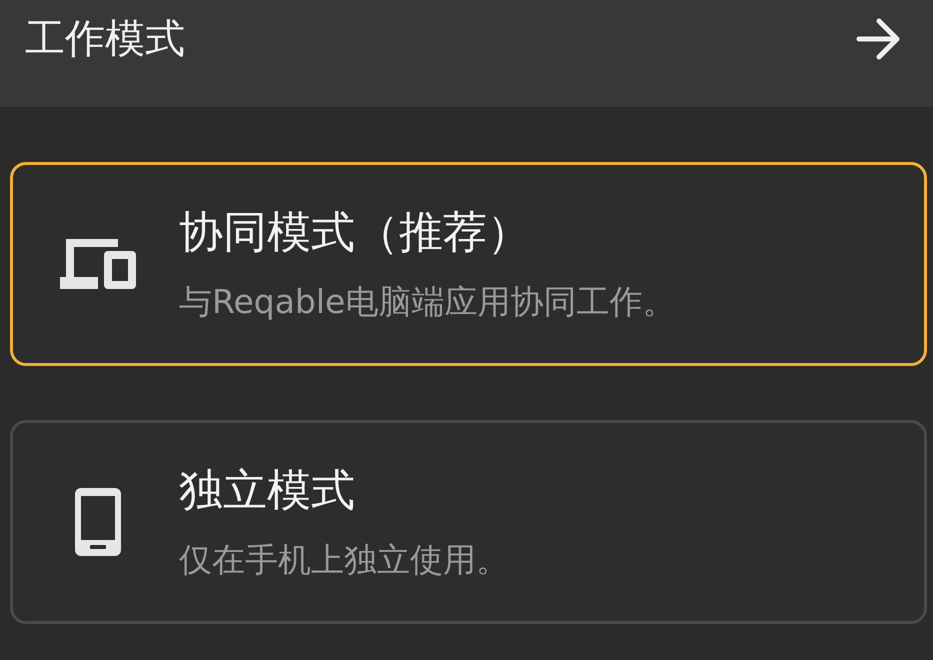  I want to click on app-bar-title: 工作模式, so click(105, 39).